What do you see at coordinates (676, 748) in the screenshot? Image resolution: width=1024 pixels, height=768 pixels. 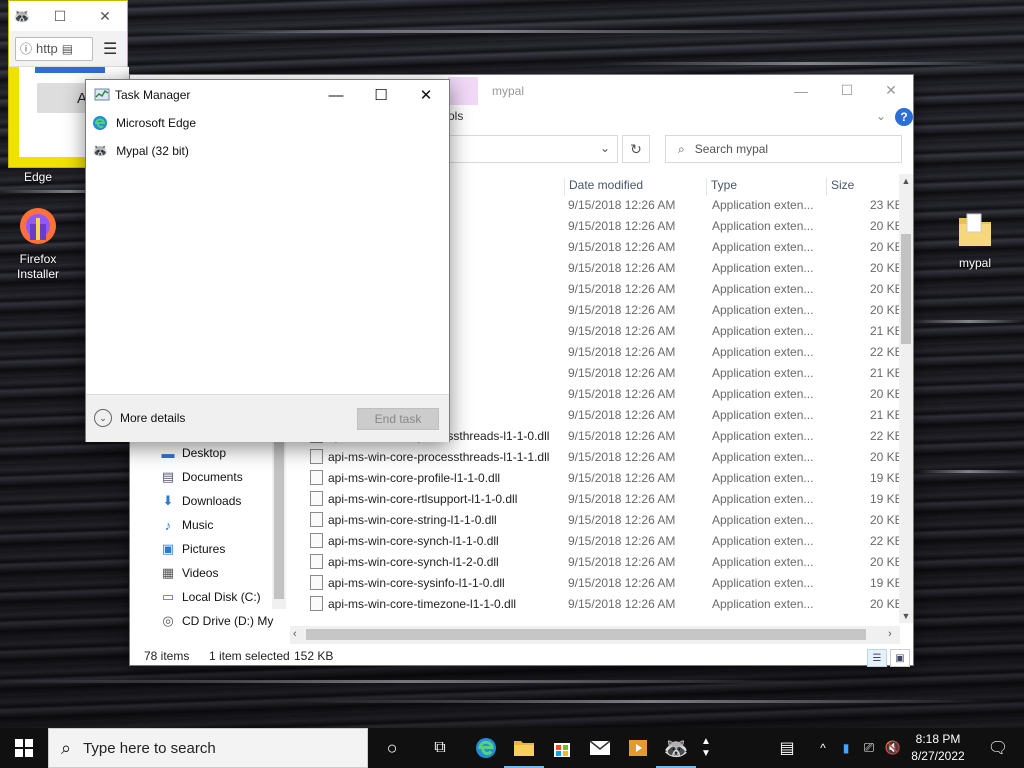 I see `mypal-icon: 🦝` at bounding box center [676, 748].